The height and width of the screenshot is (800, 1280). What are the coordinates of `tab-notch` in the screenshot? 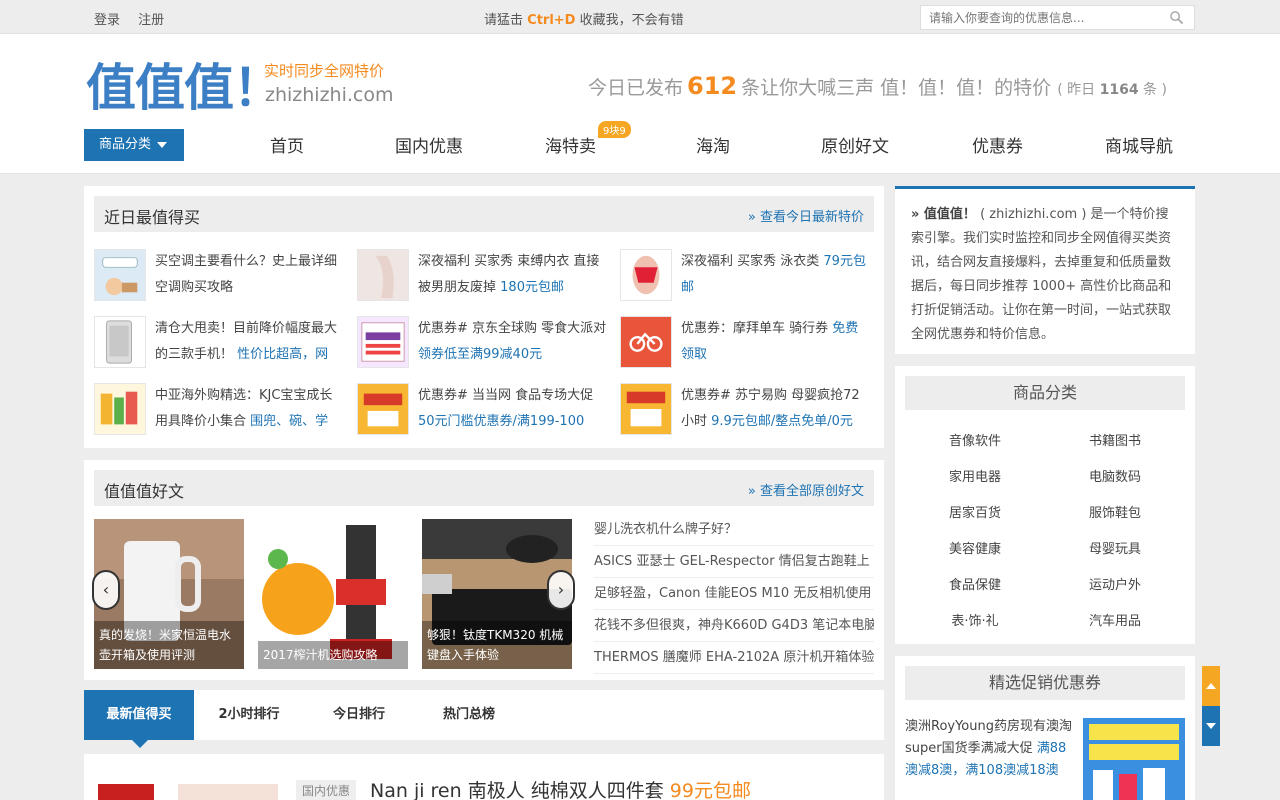 It's located at (140, 744).